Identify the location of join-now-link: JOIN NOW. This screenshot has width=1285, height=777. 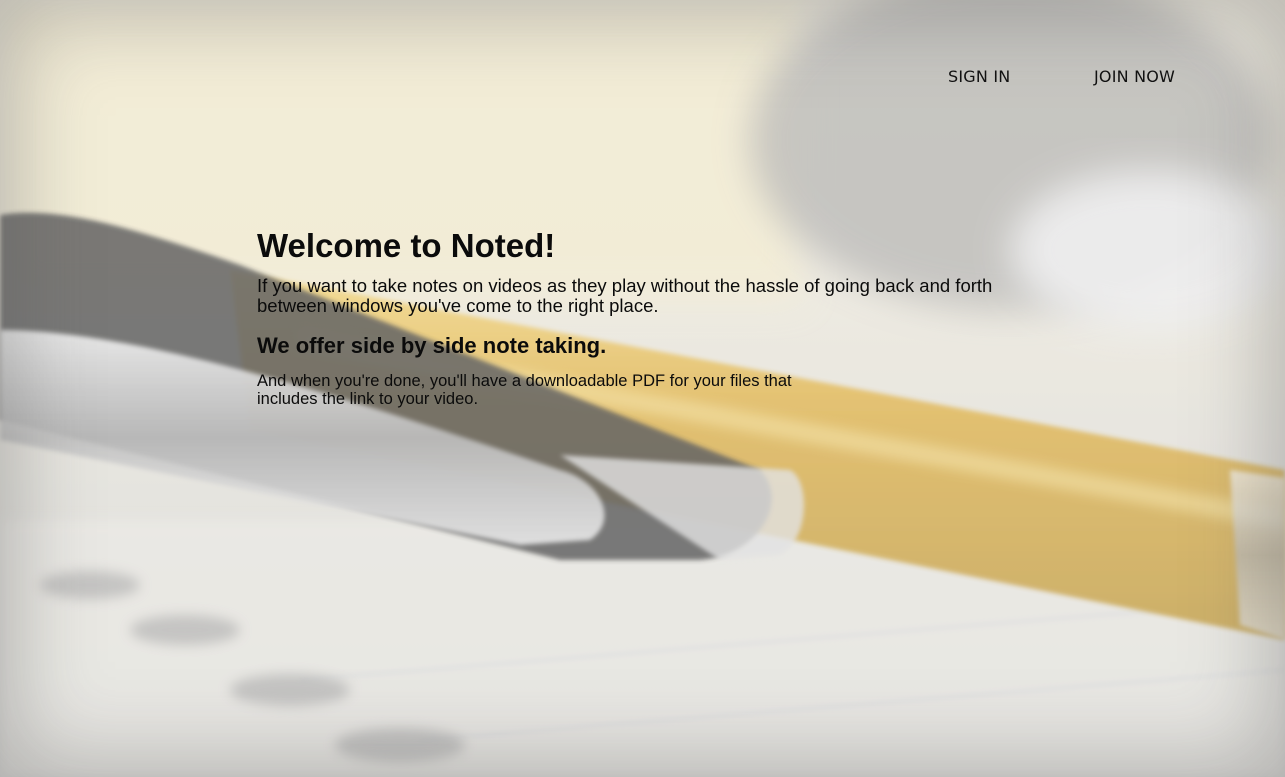
(1134, 76).